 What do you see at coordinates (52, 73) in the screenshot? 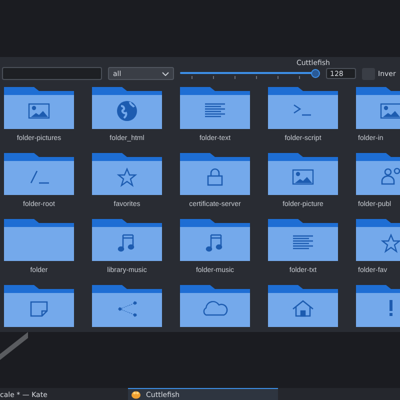
I see `search-field` at bounding box center [52, 73].